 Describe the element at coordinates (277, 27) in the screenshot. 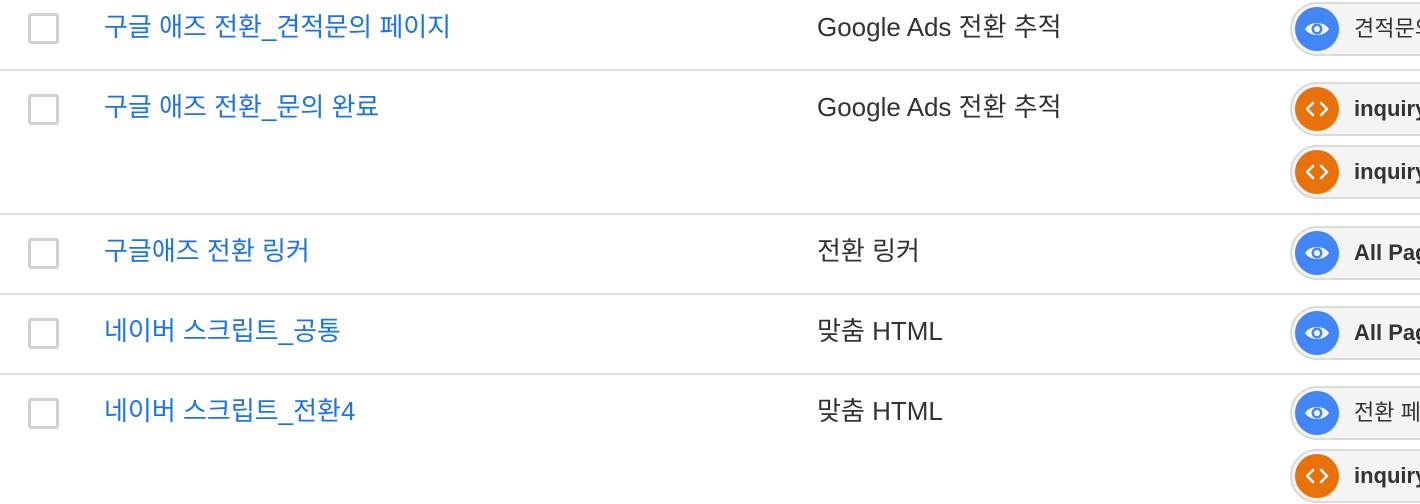

I see `tag-name-link: 구글 애즈 전환_견적문의 페이지` at that location.